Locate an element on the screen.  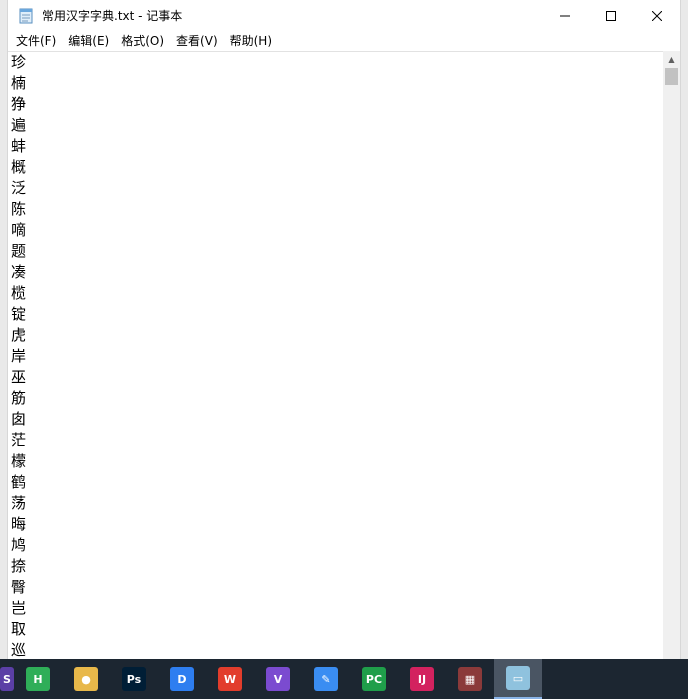
text-line: 捺 is located at coordinates (19, 566).